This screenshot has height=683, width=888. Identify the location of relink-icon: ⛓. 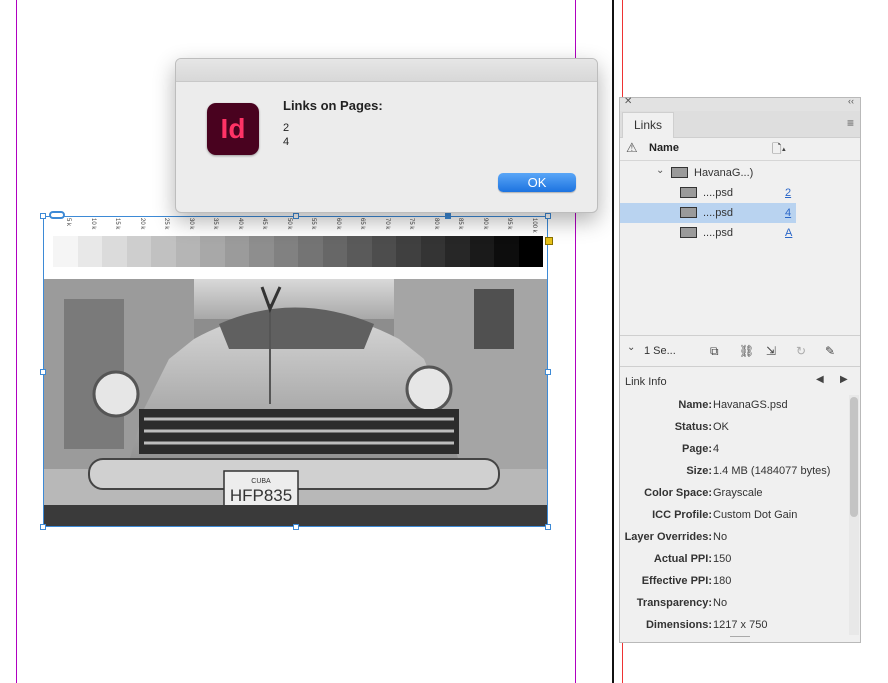
(746, 351).